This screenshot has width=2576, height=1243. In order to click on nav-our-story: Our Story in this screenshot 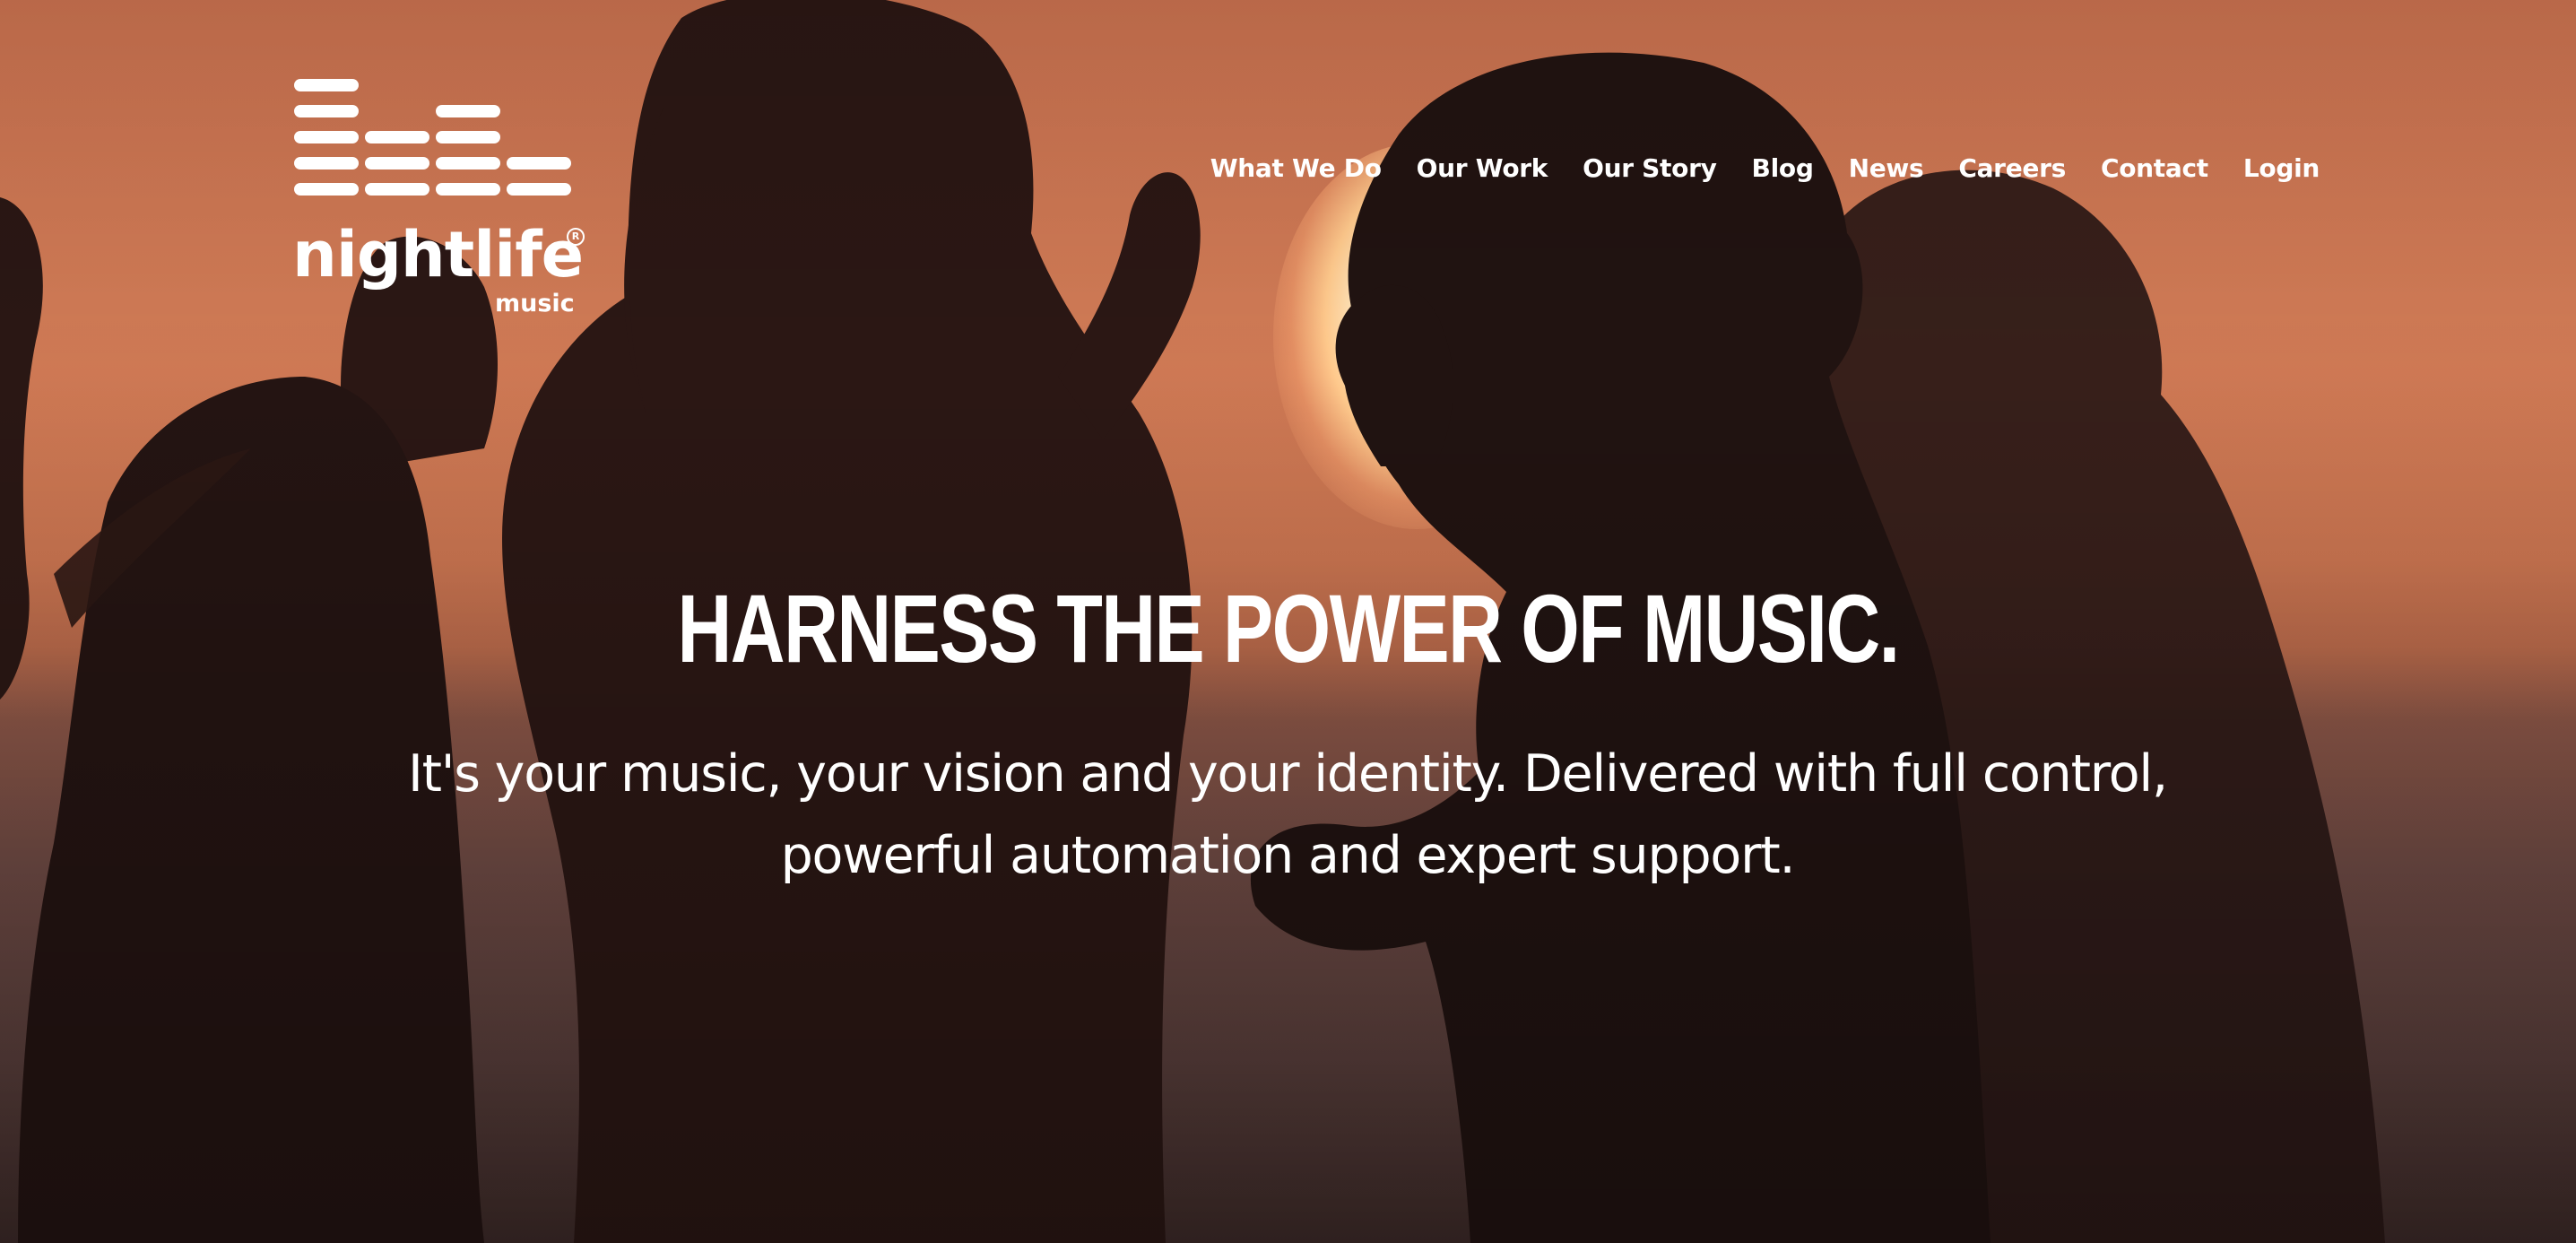, I will do `click(1650, 169)`.